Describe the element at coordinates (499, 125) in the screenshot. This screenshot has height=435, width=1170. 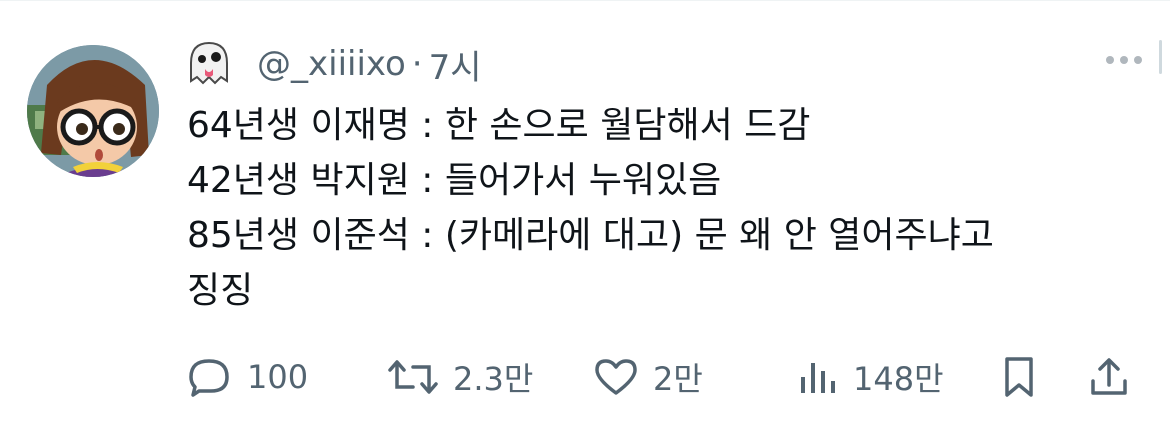
I see `tweet-line: 64년생 이재명 : 한 손으로 월담해서 드감` at that location.